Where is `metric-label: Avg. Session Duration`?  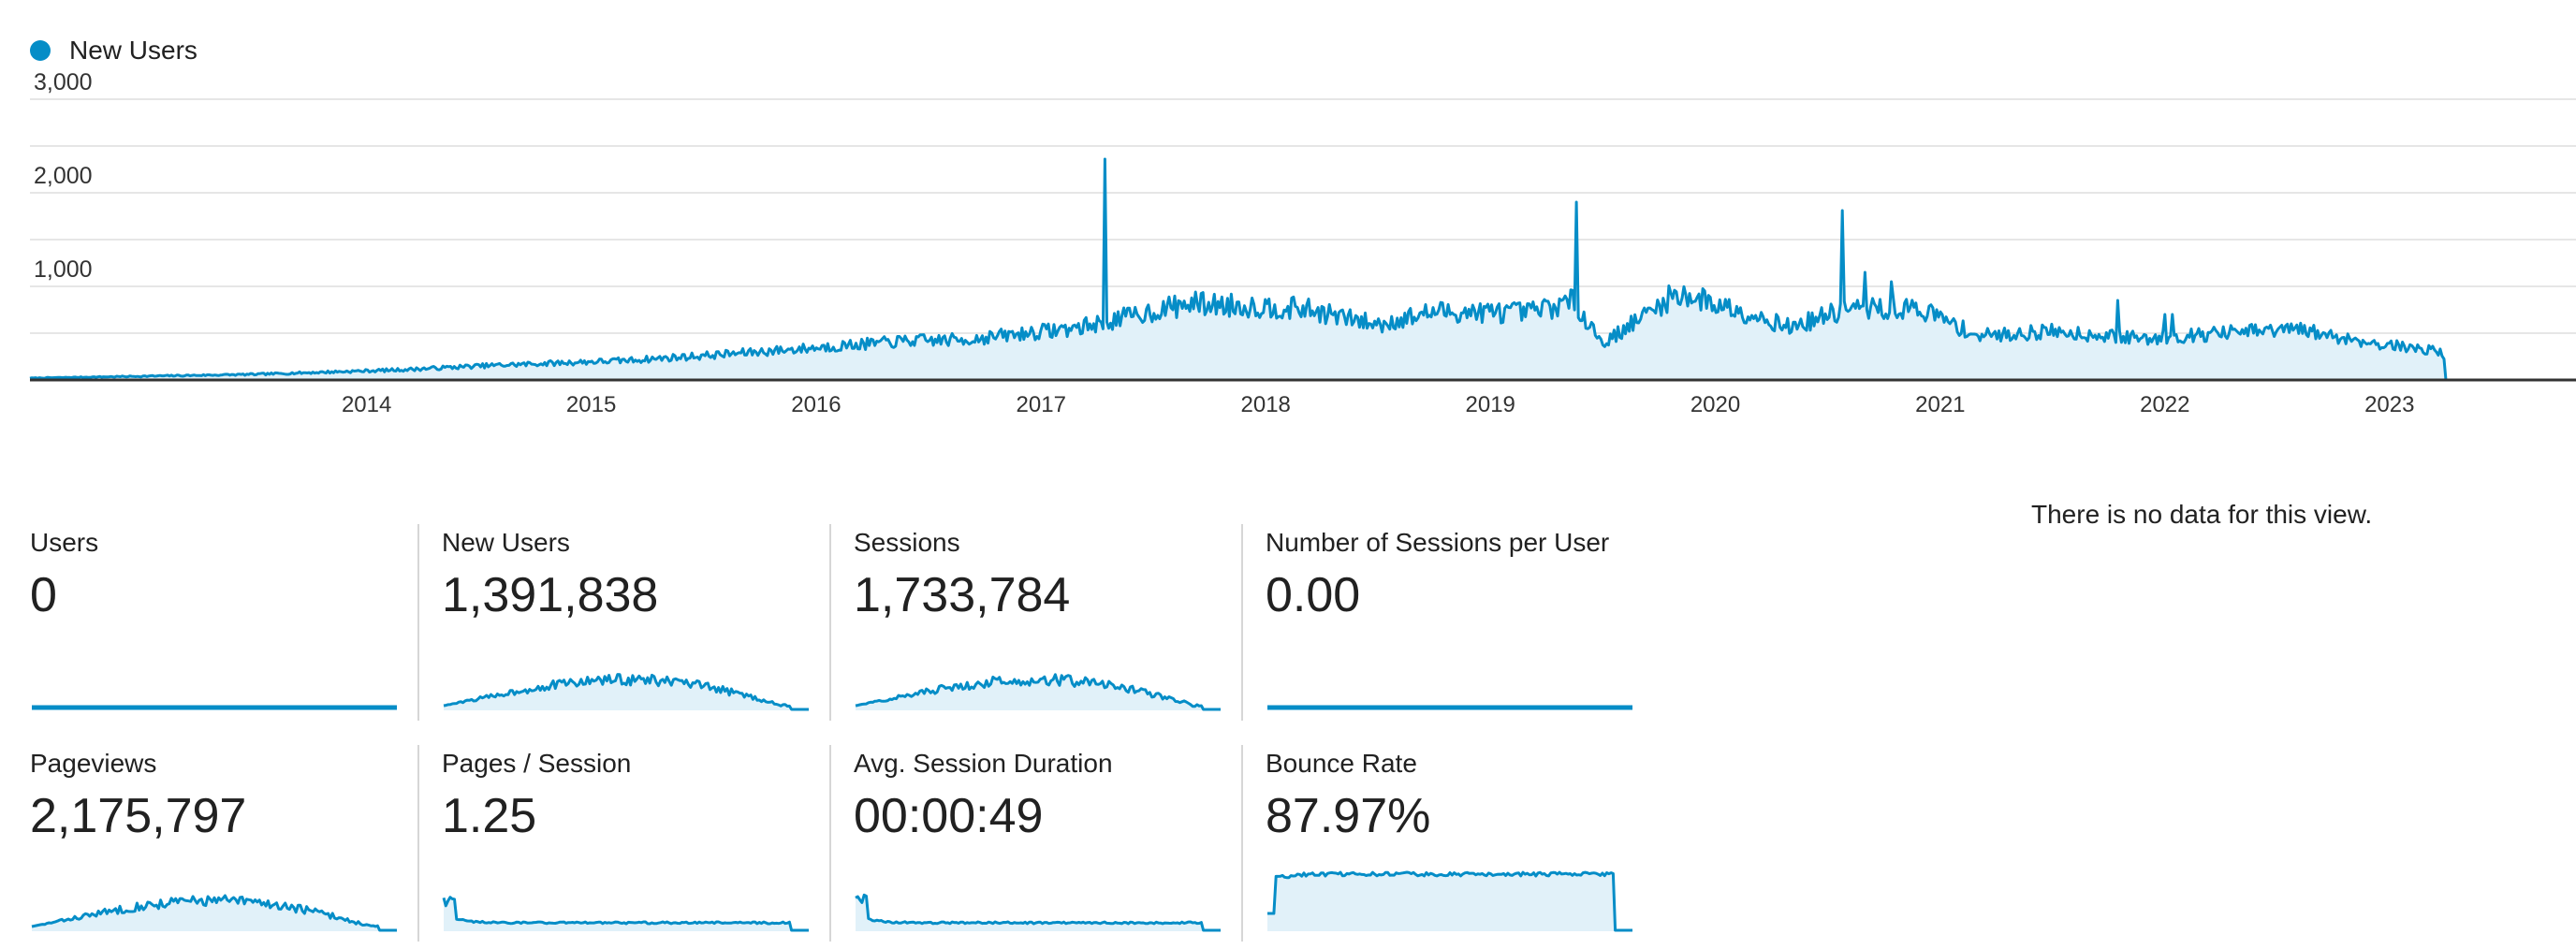 metric-label: Avg. Session Duration is located at coordinates (983, 763).